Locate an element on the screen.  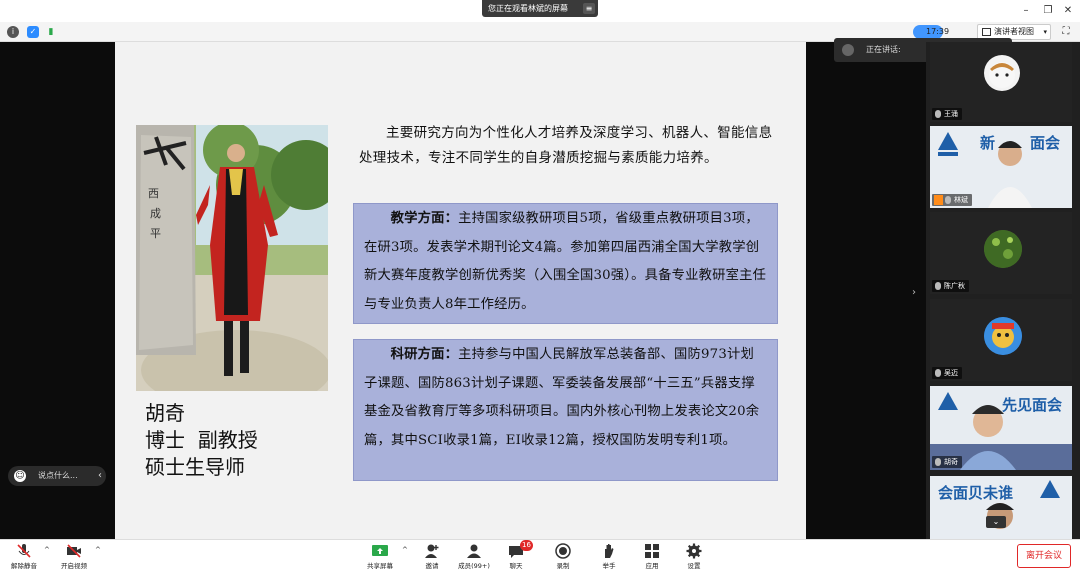
start-video-button: 开启视频 is located at coordinates (74, 559).